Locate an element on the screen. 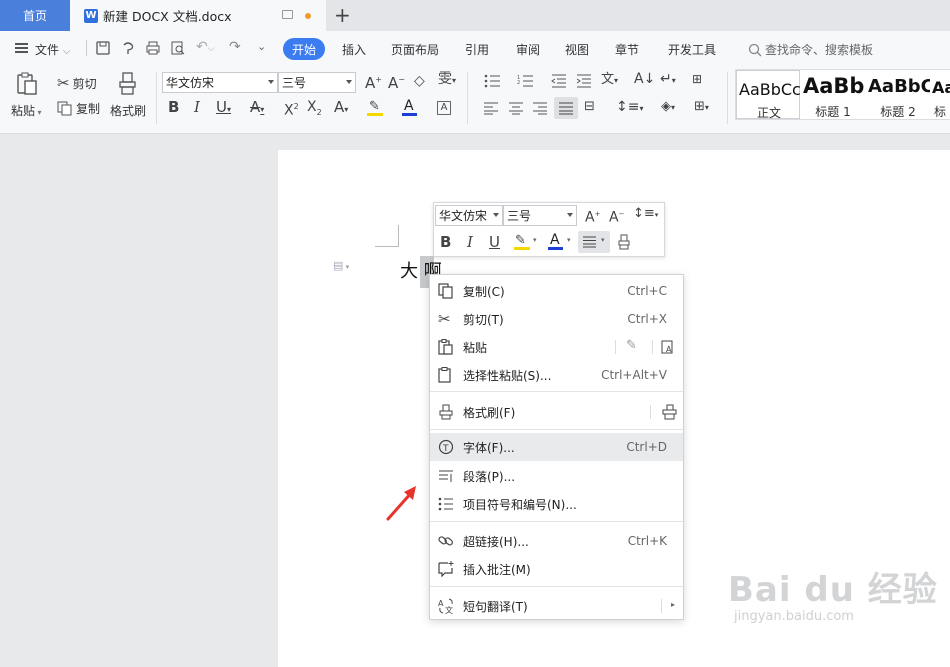  sort-icon: A↓ is located at coordinates (644, 79).